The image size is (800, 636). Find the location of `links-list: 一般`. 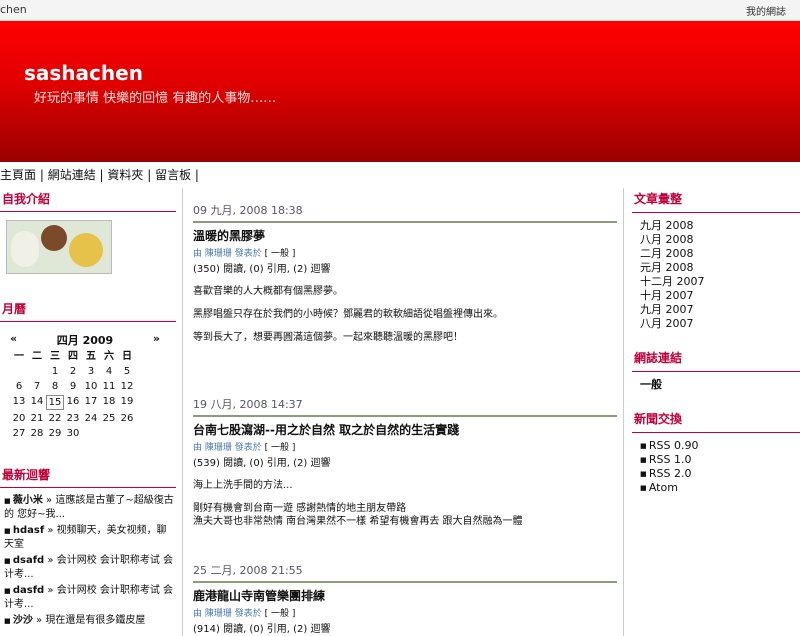

links-list: 一般 is located at coordinates (720, 385).